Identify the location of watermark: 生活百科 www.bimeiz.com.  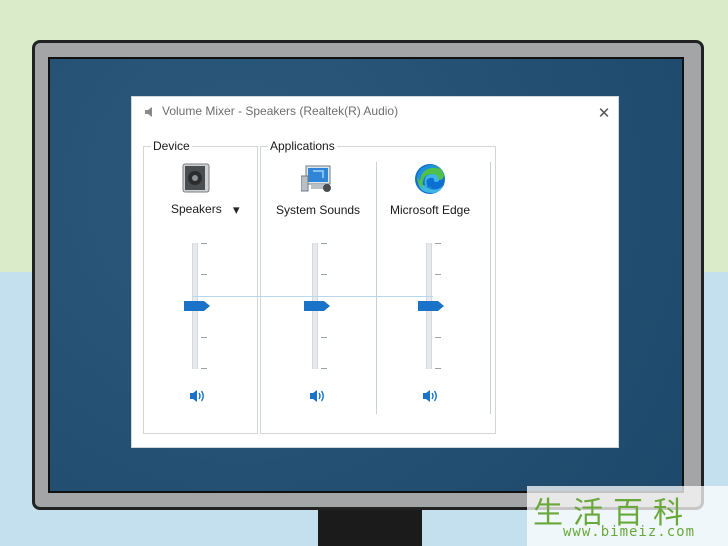
(627, 516).